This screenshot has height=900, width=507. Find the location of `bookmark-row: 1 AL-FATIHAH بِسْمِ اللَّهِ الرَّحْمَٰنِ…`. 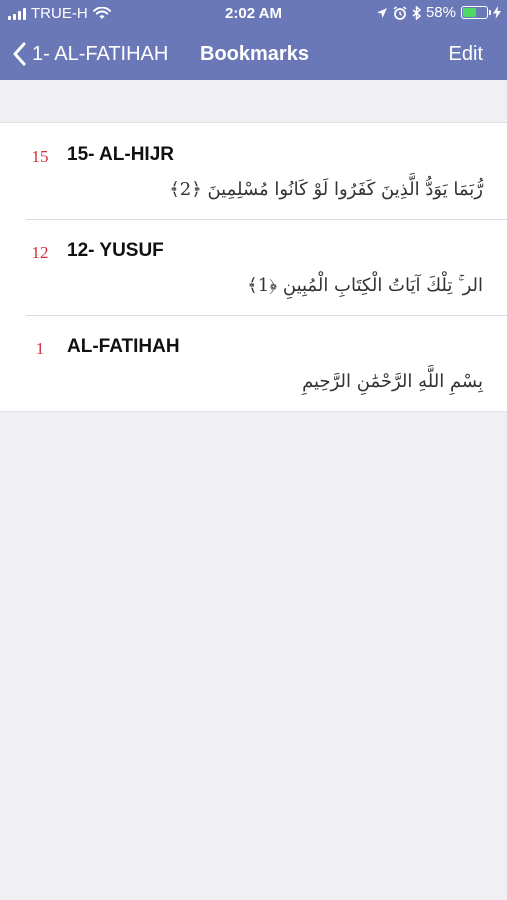

bookmark-row: 1 AL-FATIHAH بِسْمِ اللَّهِ الرَّحْمَٰنِ… is located at coordinates (253, 363).